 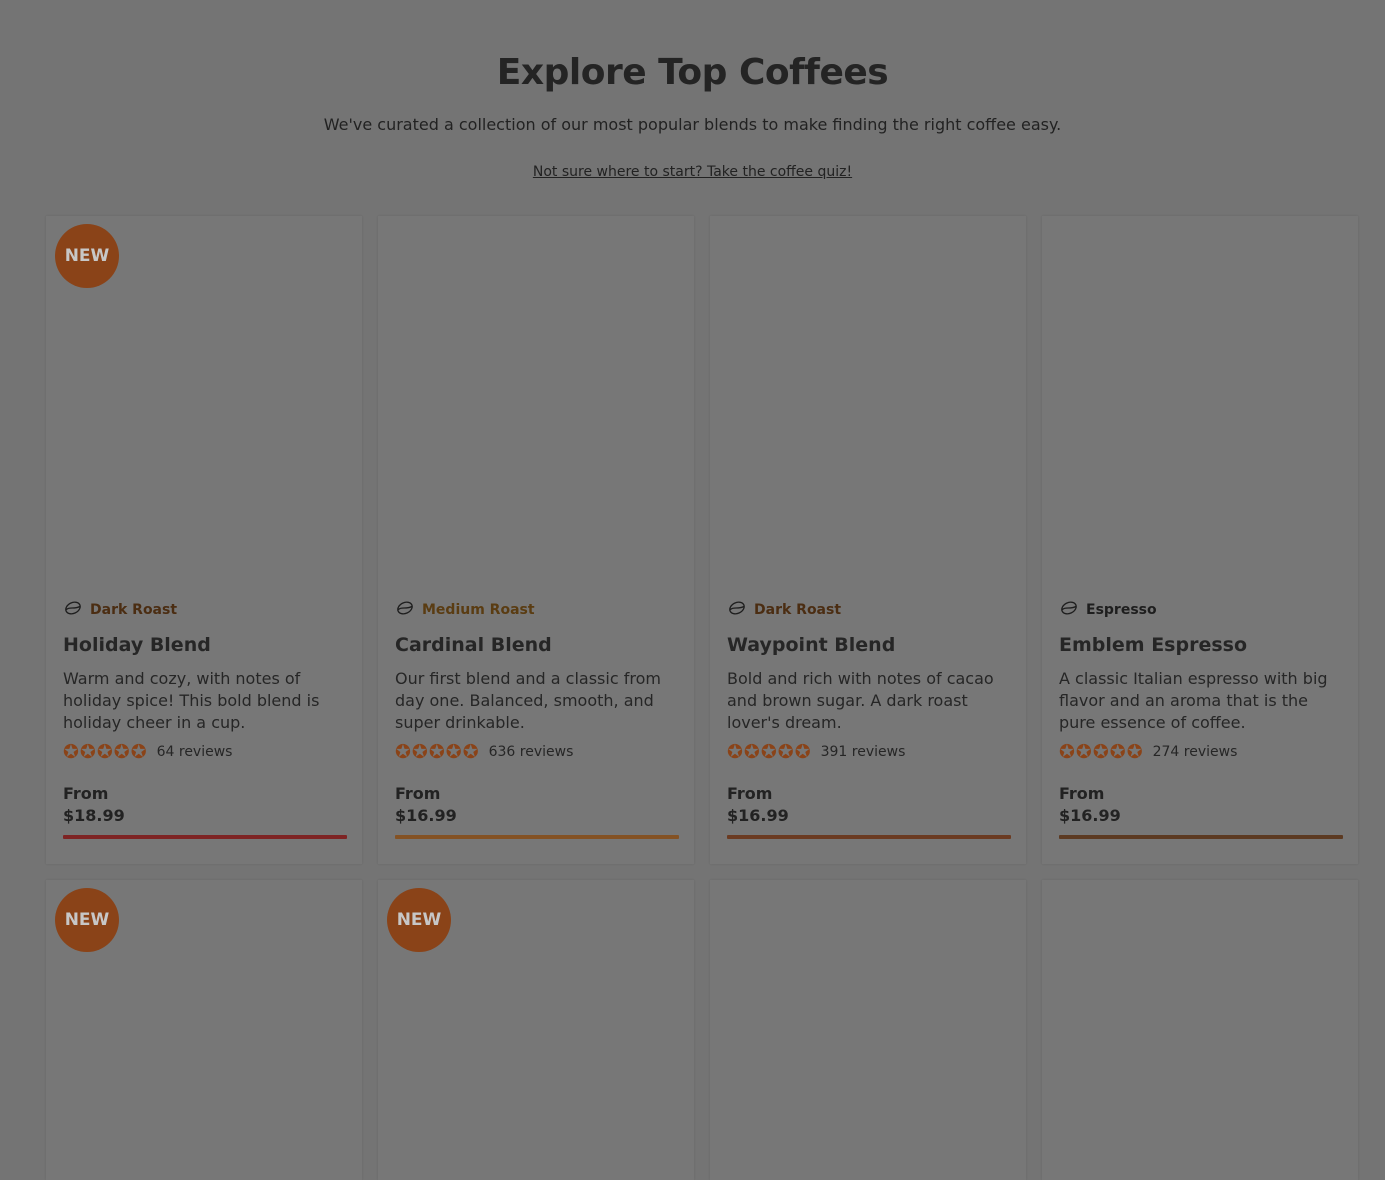 I want to click on review-count: 636 reviews, so click(x=531, y=752).